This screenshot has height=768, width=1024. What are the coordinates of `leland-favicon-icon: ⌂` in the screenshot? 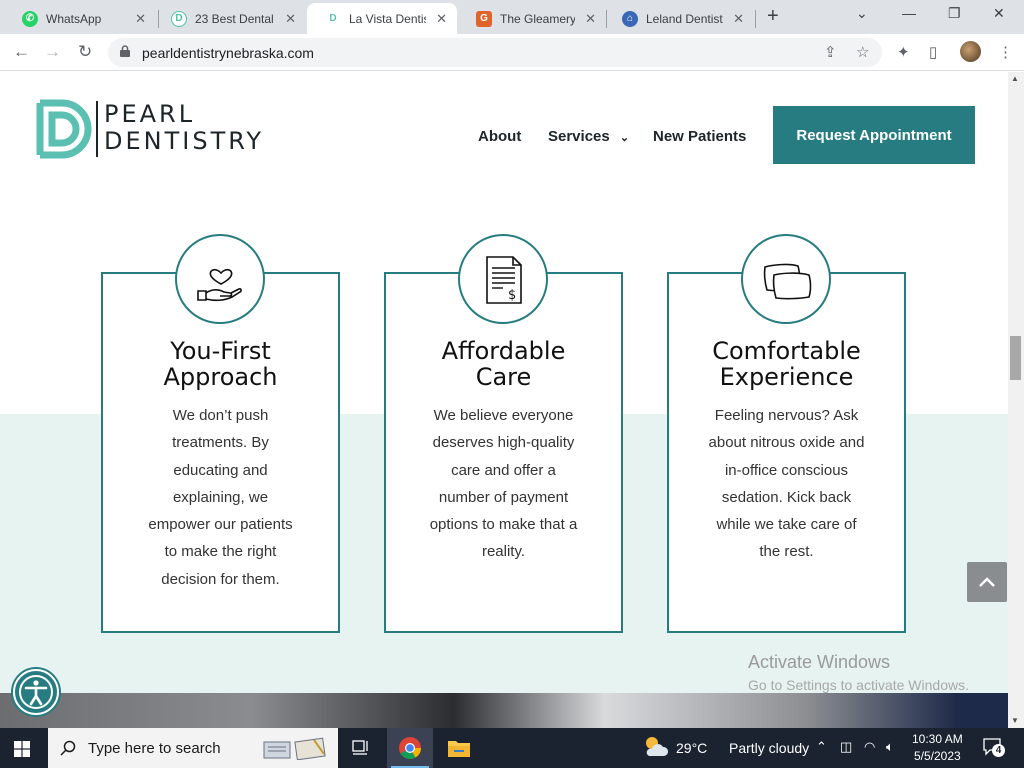 It's located at (630, 18).